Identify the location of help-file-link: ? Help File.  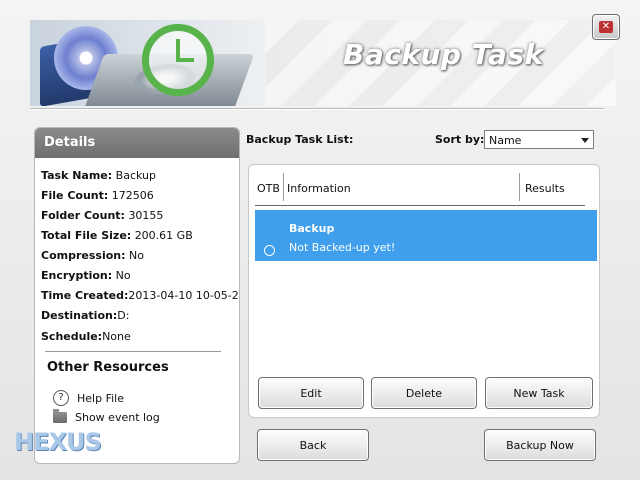
(88, 398).